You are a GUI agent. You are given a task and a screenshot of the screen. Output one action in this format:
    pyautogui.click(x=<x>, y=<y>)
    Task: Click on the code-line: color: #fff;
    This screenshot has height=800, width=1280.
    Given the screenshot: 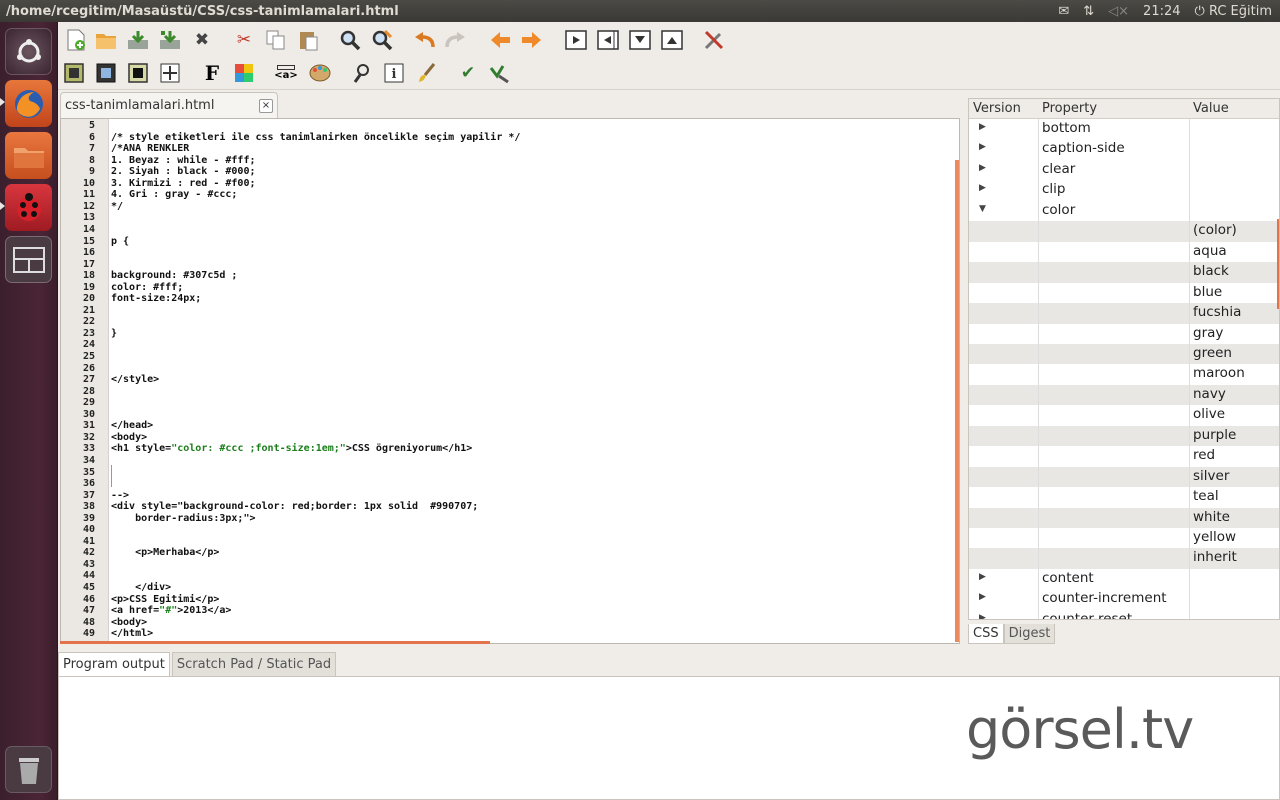 What is the action you would take?
    pyautogui.click(x=147, y=287)
    